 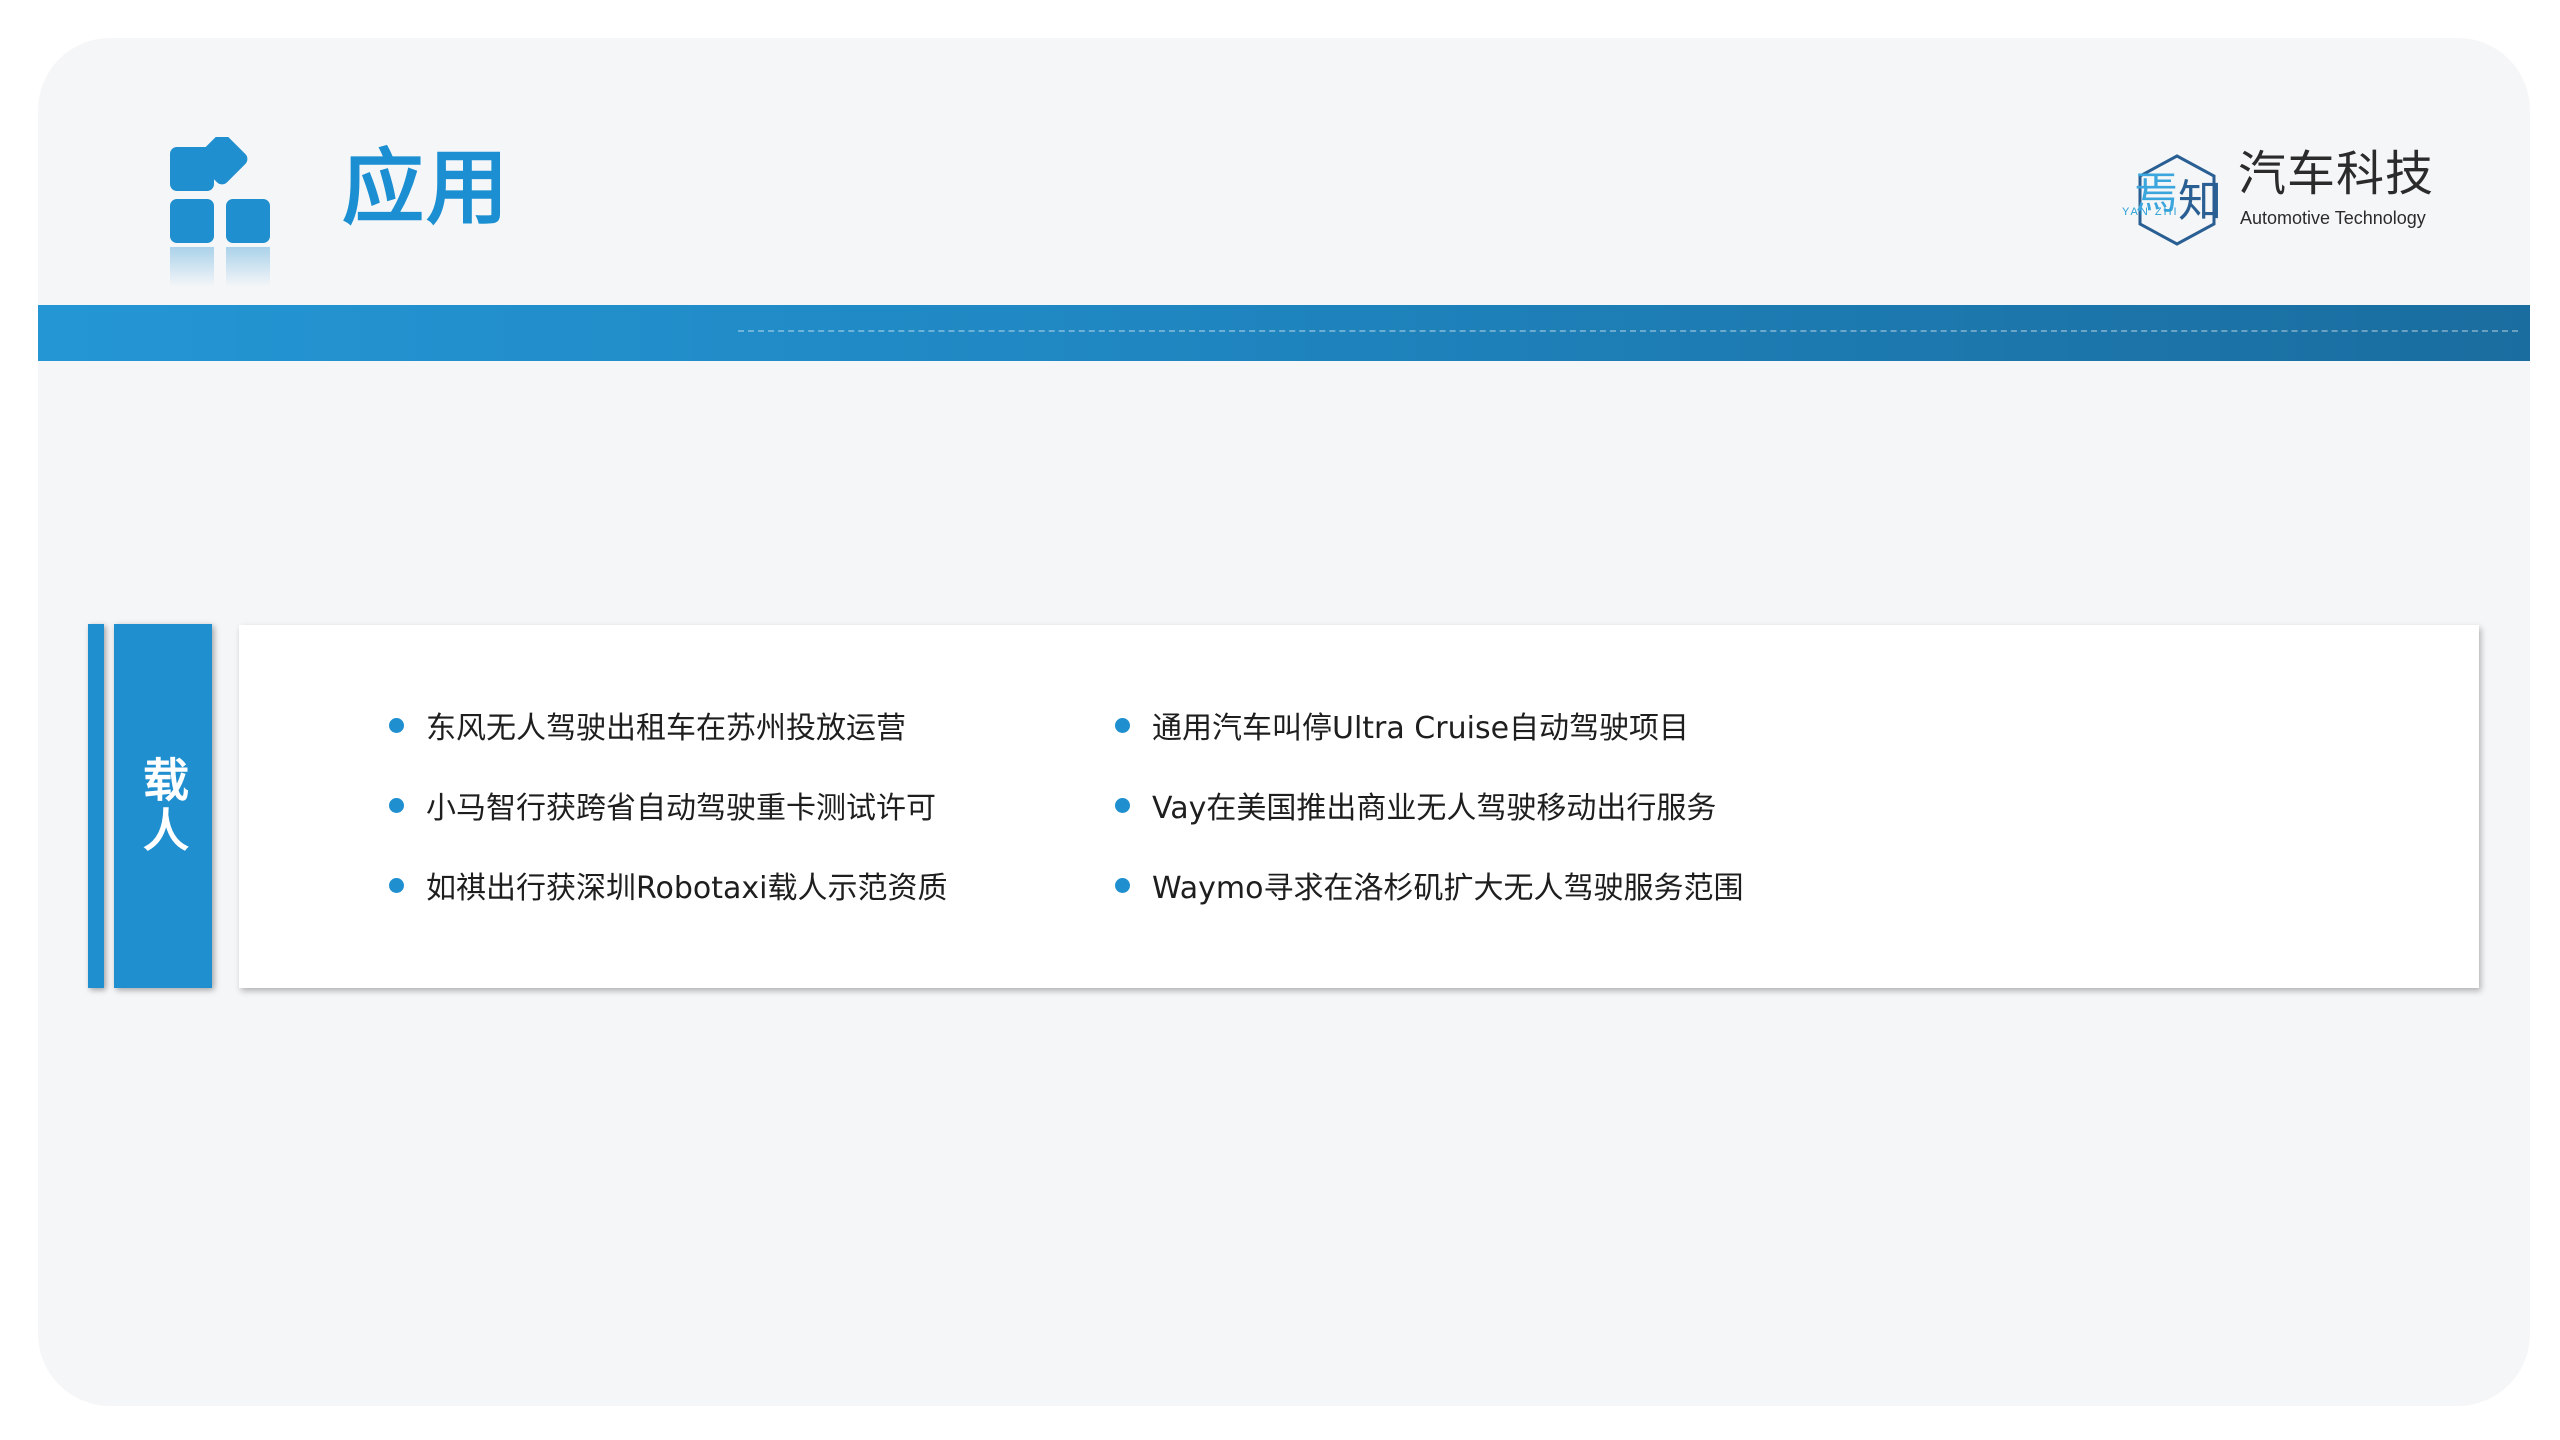 I want to click on list-item: Vay在美国推出商业无人驾驶移动出行服务, so click(x=1429, y=805).